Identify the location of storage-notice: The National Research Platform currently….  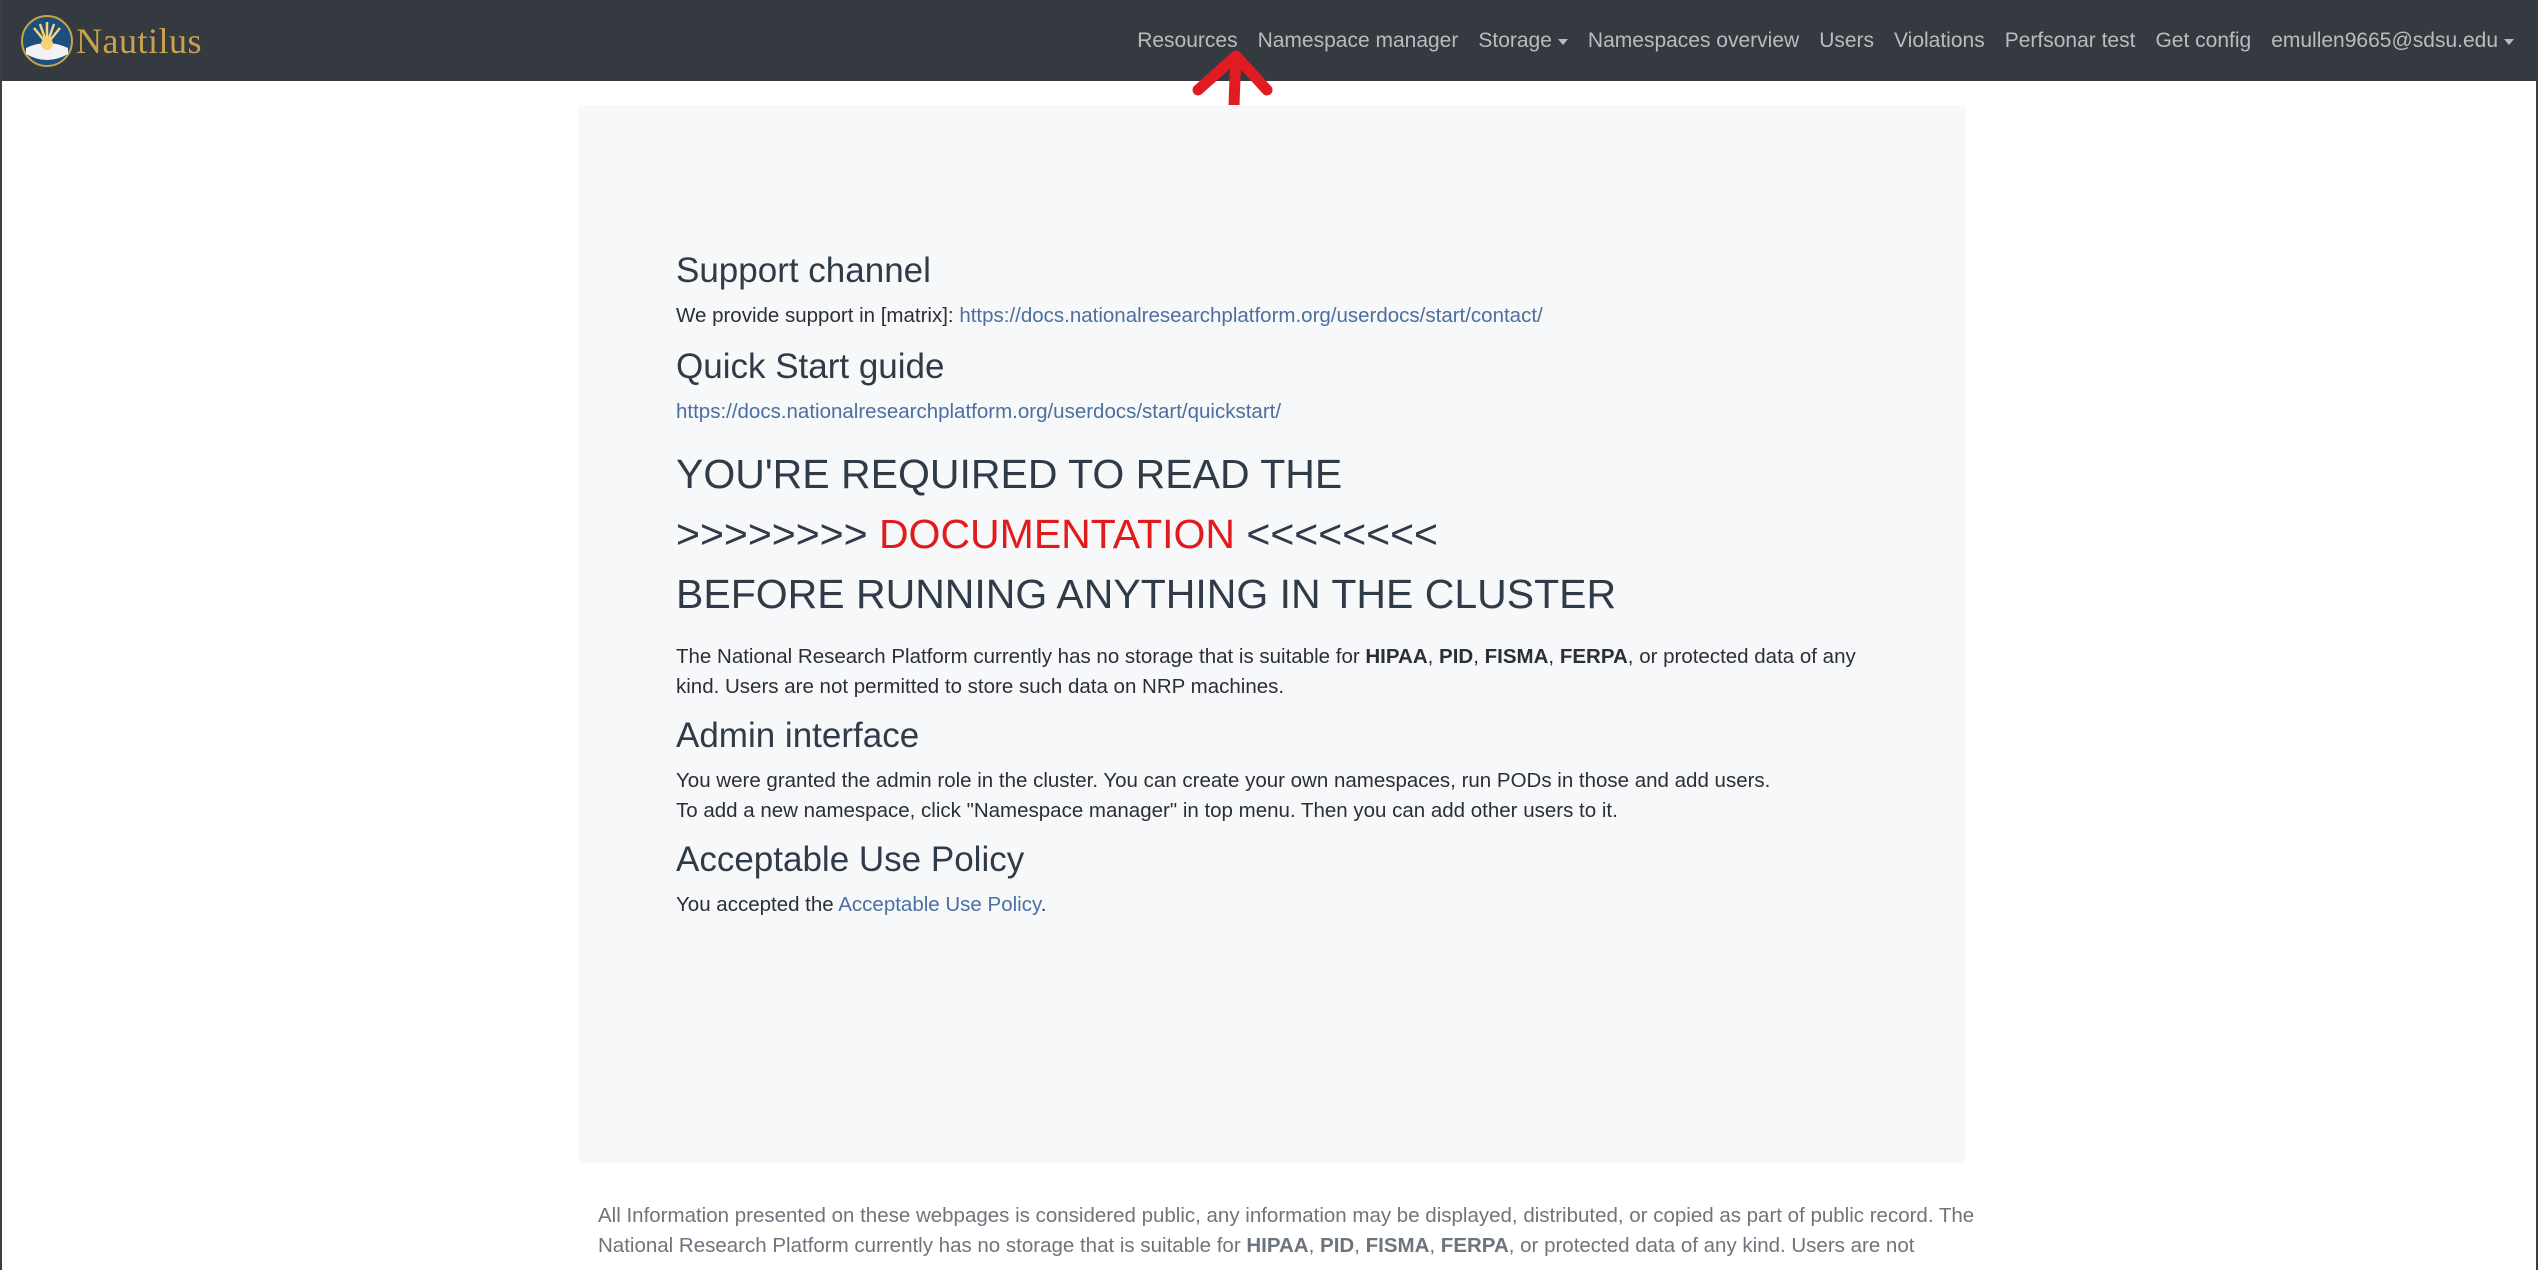
(1266, 671).